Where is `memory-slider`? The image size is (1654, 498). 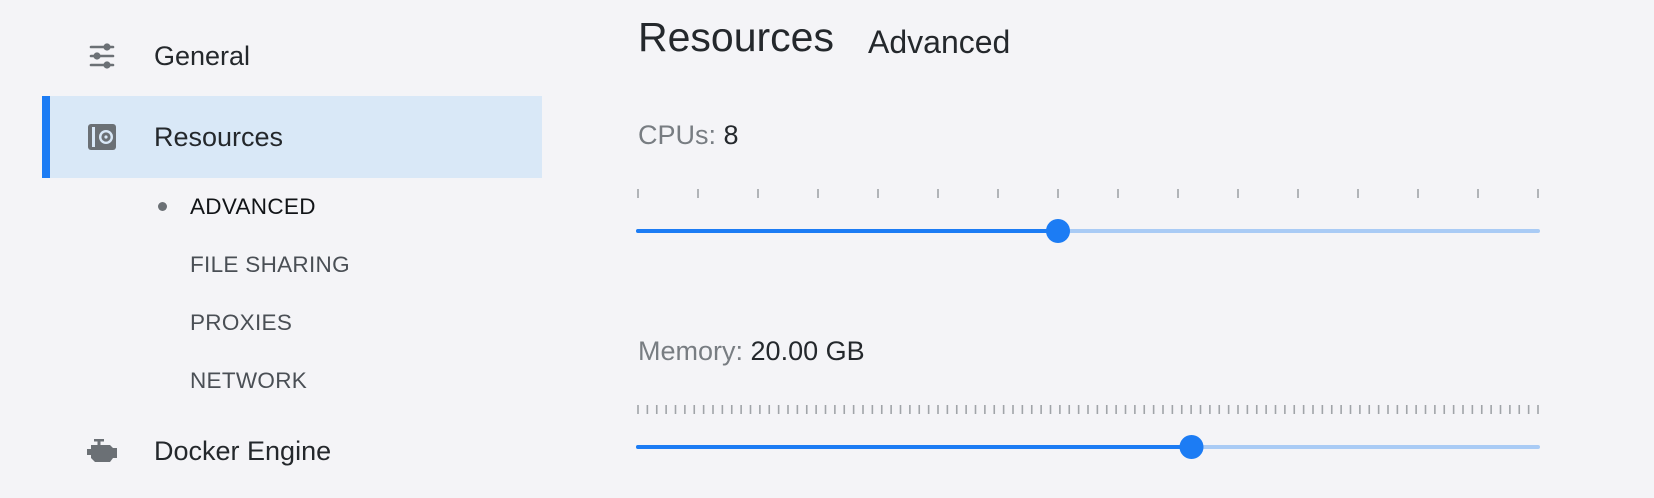 memory-slider is located at coordinates (1088, 432).